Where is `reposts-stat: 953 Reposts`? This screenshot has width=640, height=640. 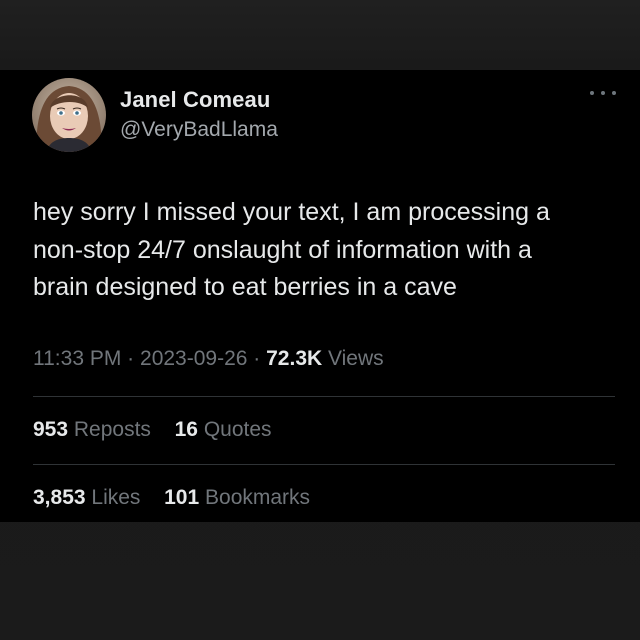 reposts-stat: 953 Reposts is located at coordinates (95, 429).